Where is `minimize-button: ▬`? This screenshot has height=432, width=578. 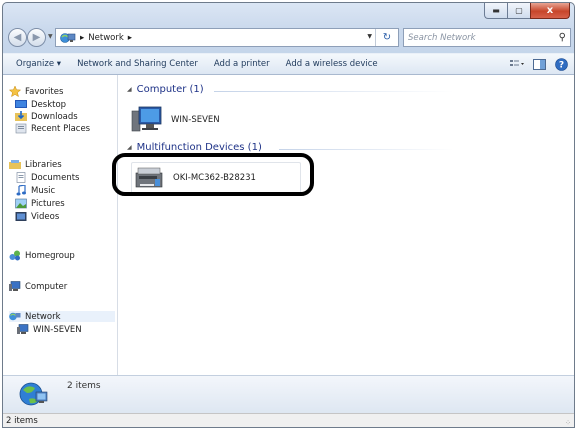 minimize-button: ▬ is located at coordinates (495, 11).